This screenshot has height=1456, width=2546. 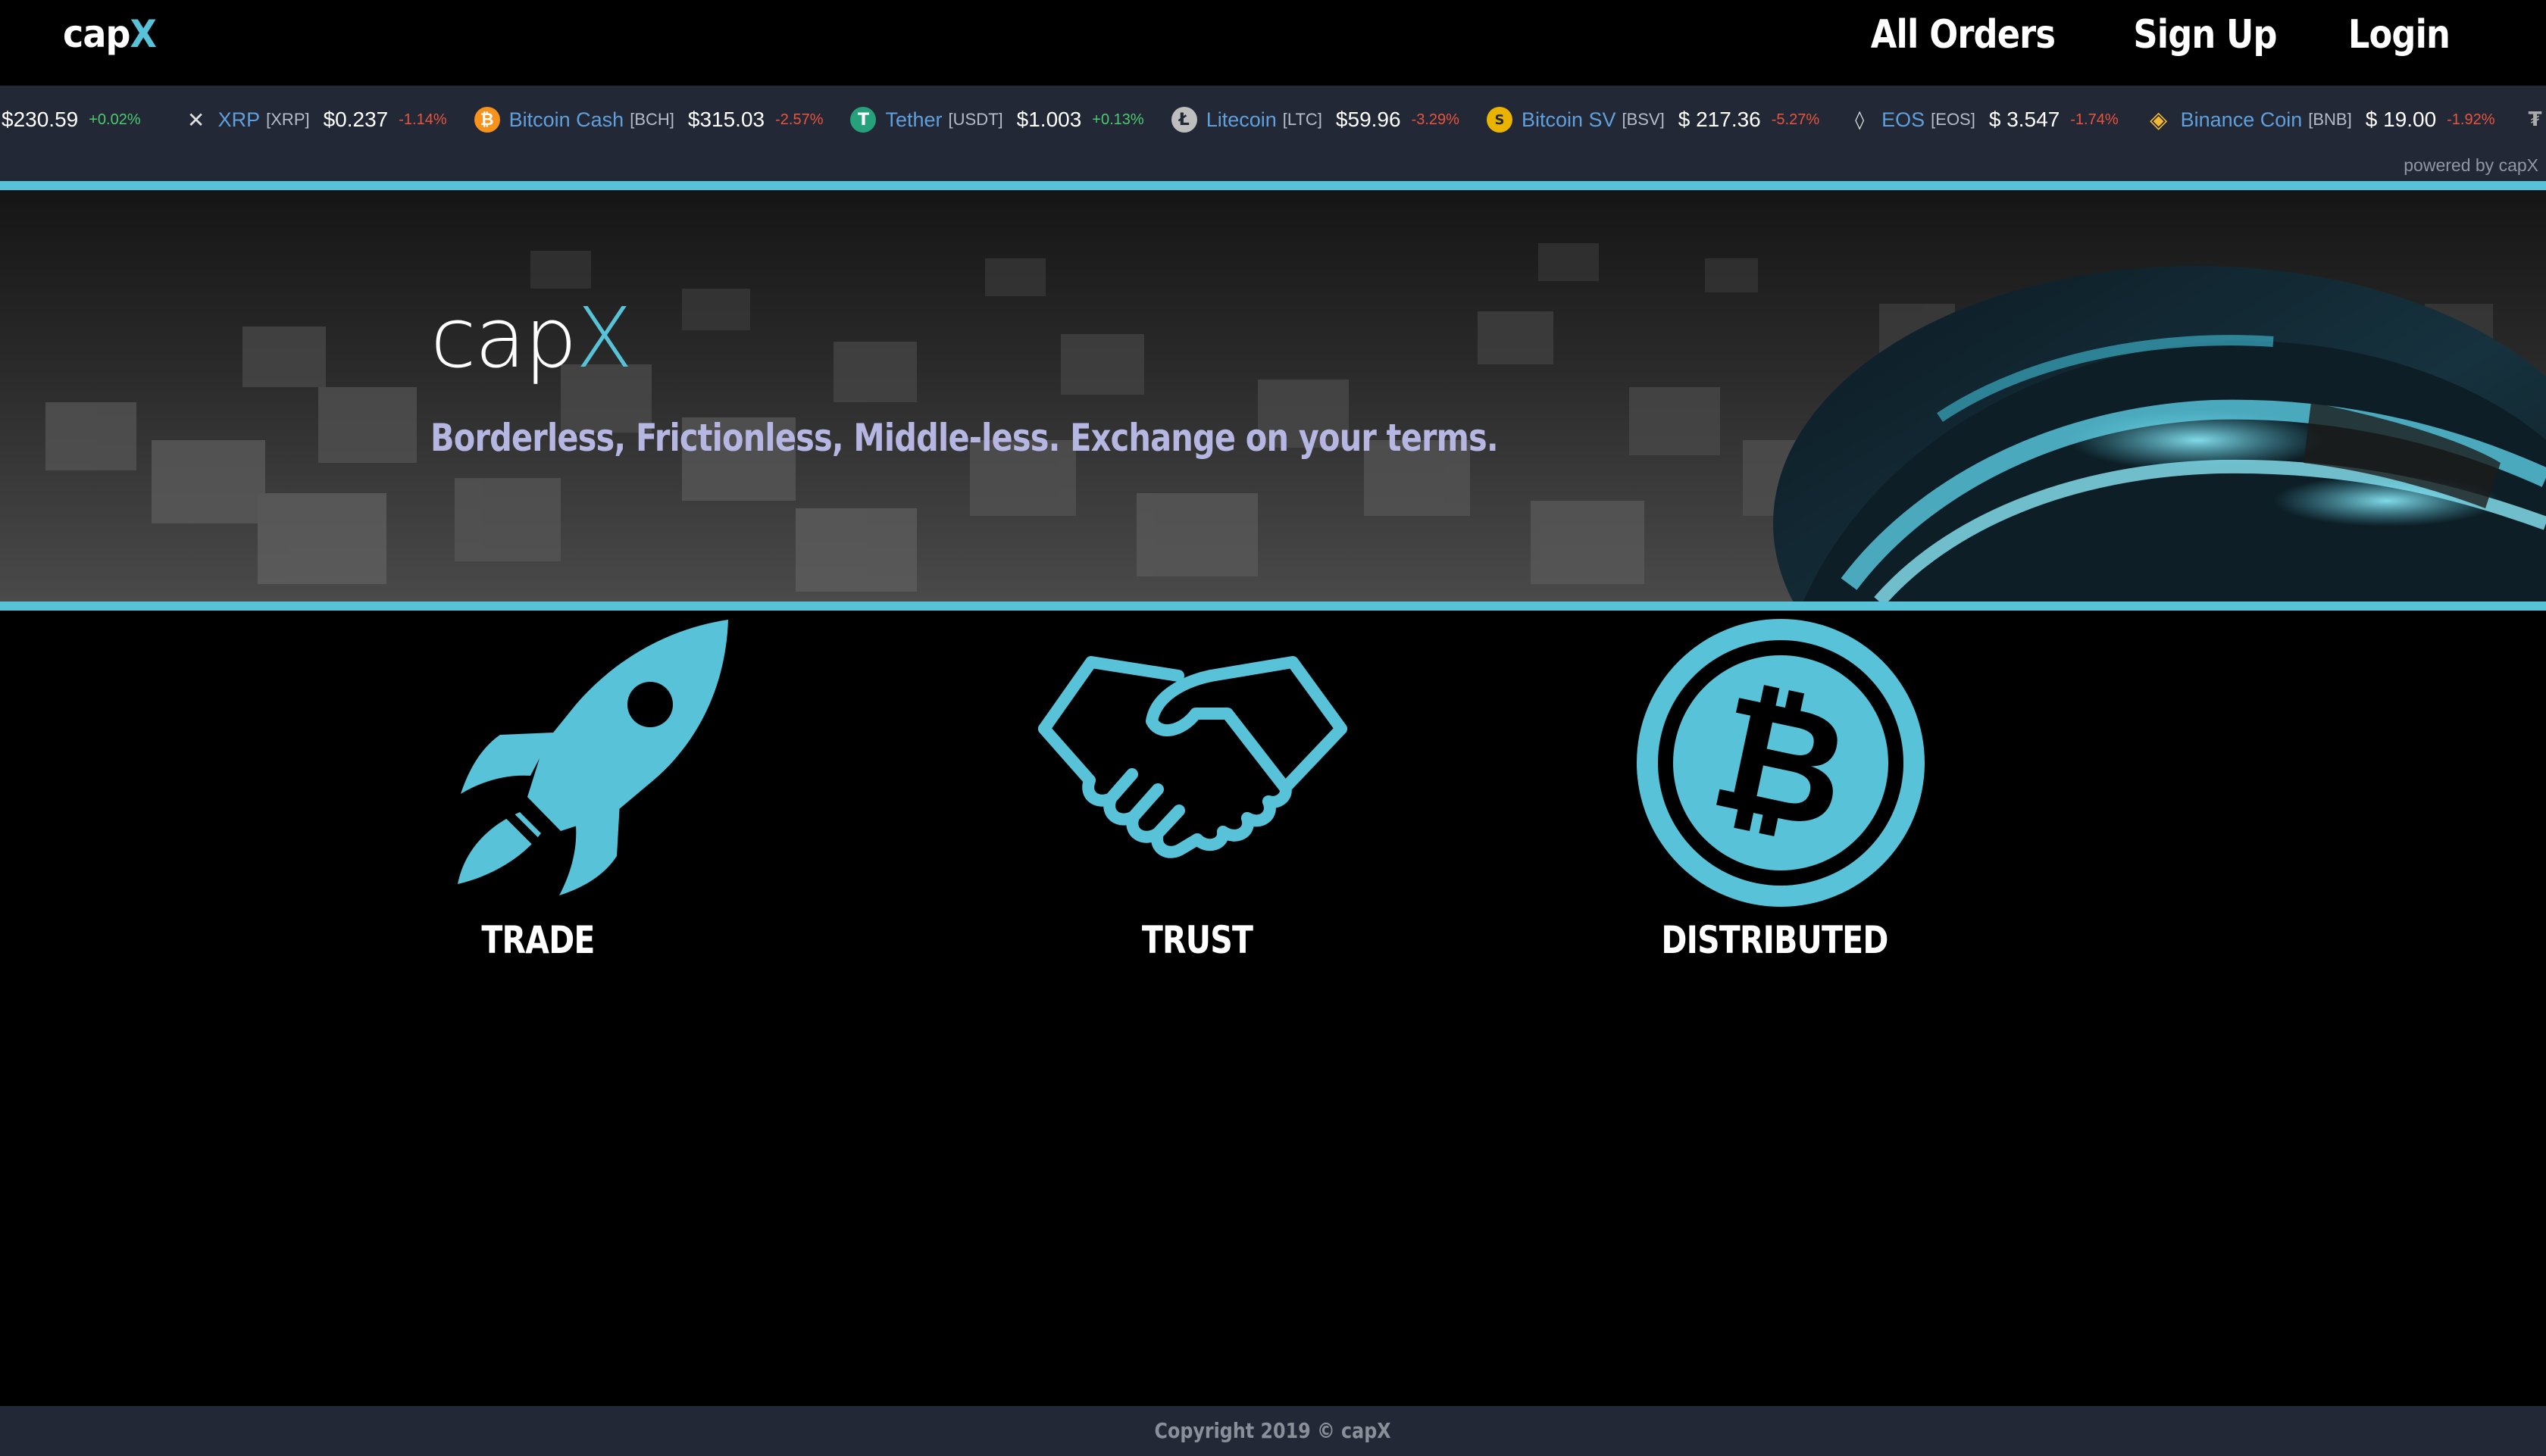 I want to click on ticker-price: $230.59, so click(x=40, y=119).